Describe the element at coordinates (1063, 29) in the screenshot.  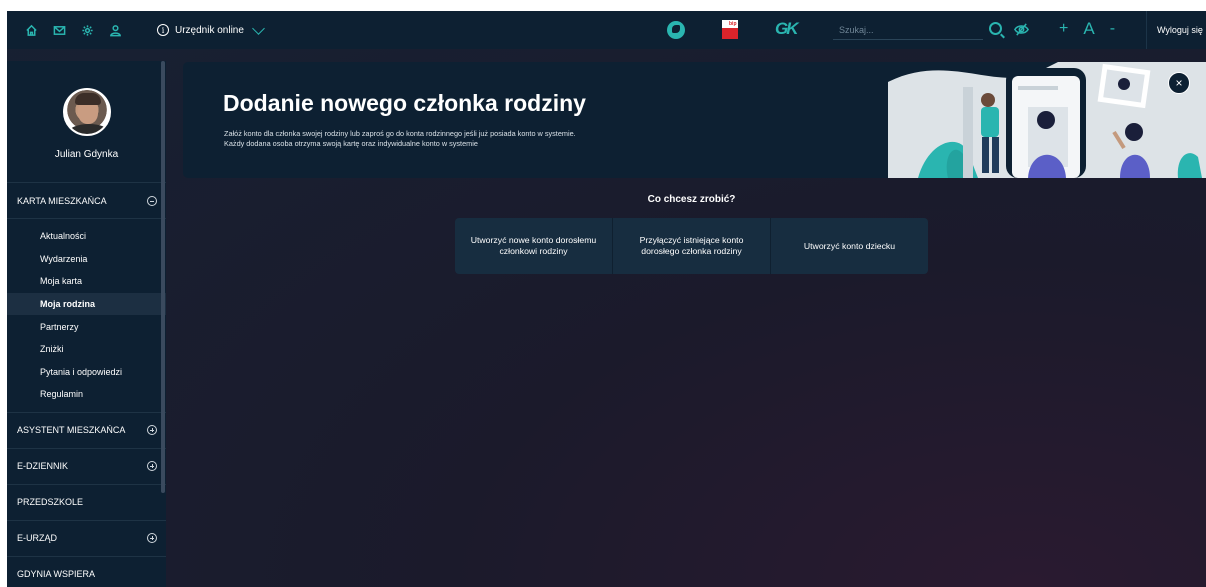
I see `increase-font-button: +` at that location.